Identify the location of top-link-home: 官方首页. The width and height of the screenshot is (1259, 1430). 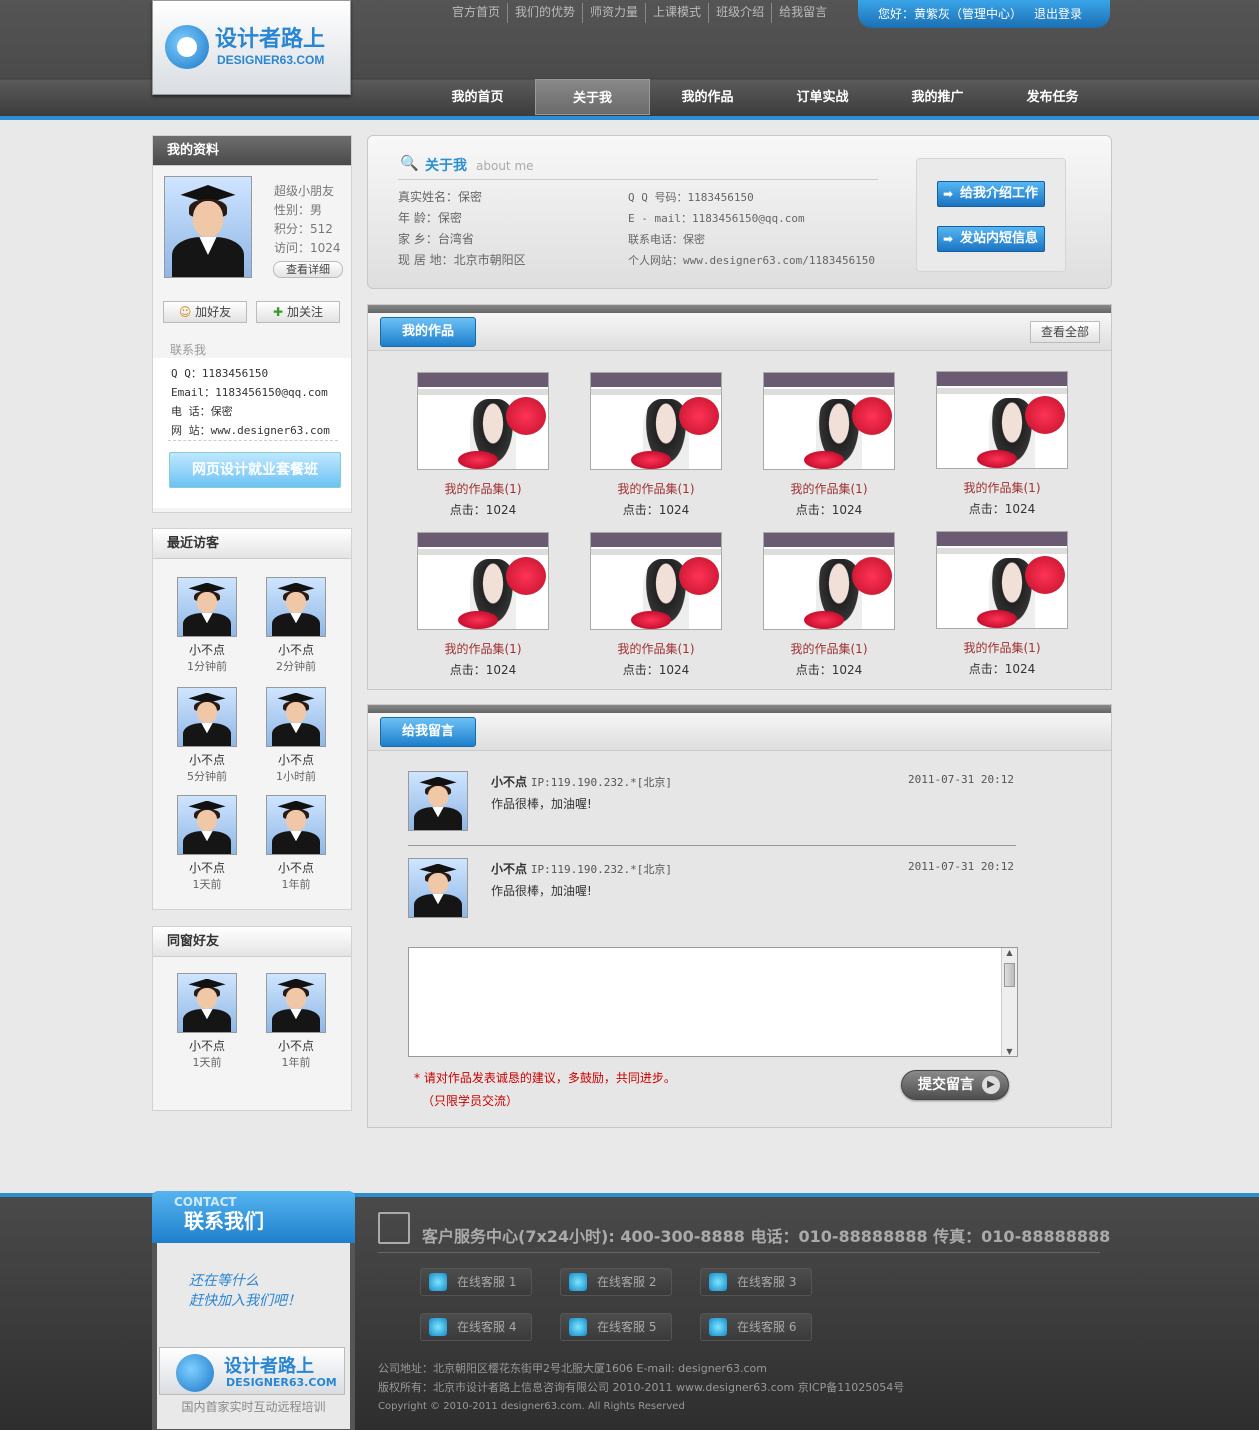
(477, 13).